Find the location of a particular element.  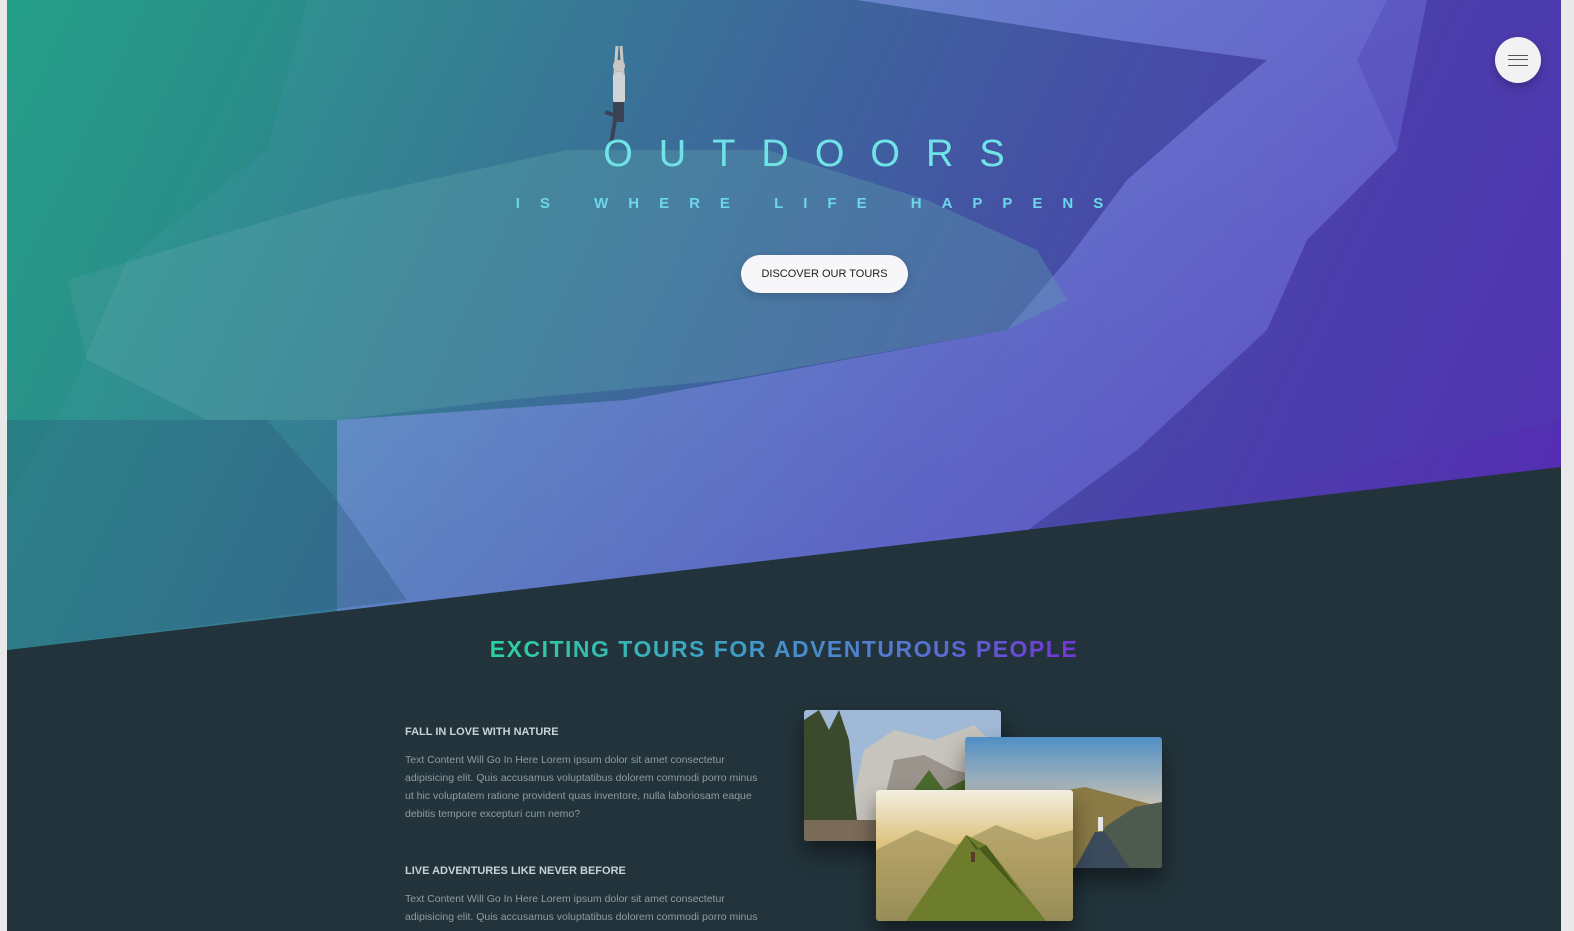

yoga-person-figure is located at coordinates (614, 95).